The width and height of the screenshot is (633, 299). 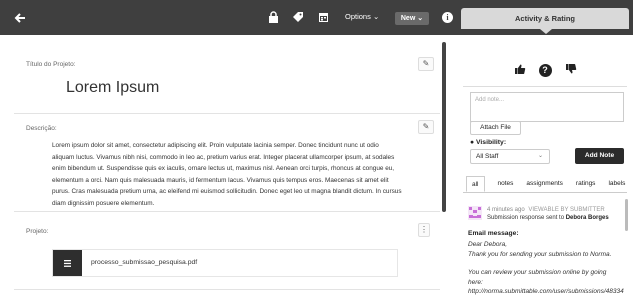 What do you see at coordinates (37, 231) in the screenshot?
I see `project-section-label: Projeto:` at bounding box center [37, 231].